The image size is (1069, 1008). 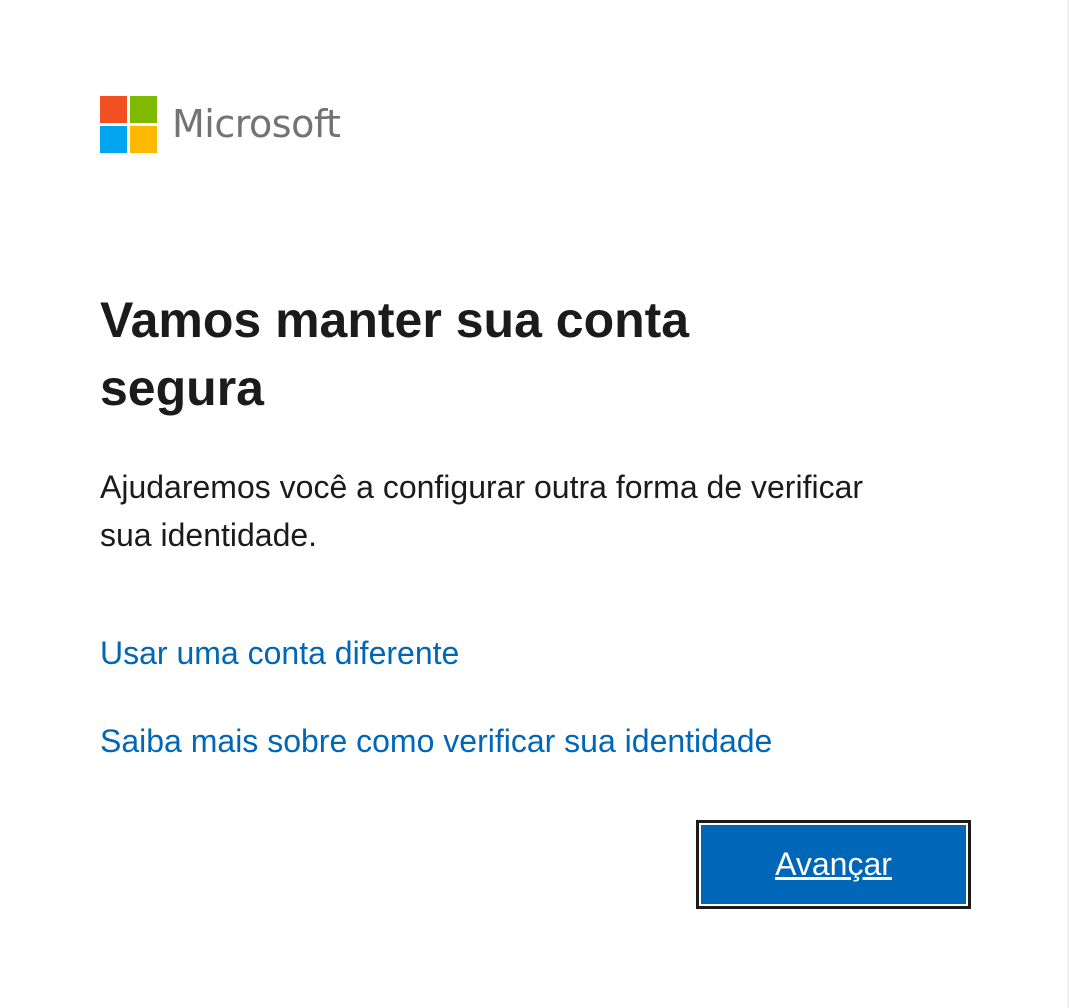 What do you see at coordinates (143, 109) in the screenshot?
I see `logo-green-square` at bounding box center [143, 109].